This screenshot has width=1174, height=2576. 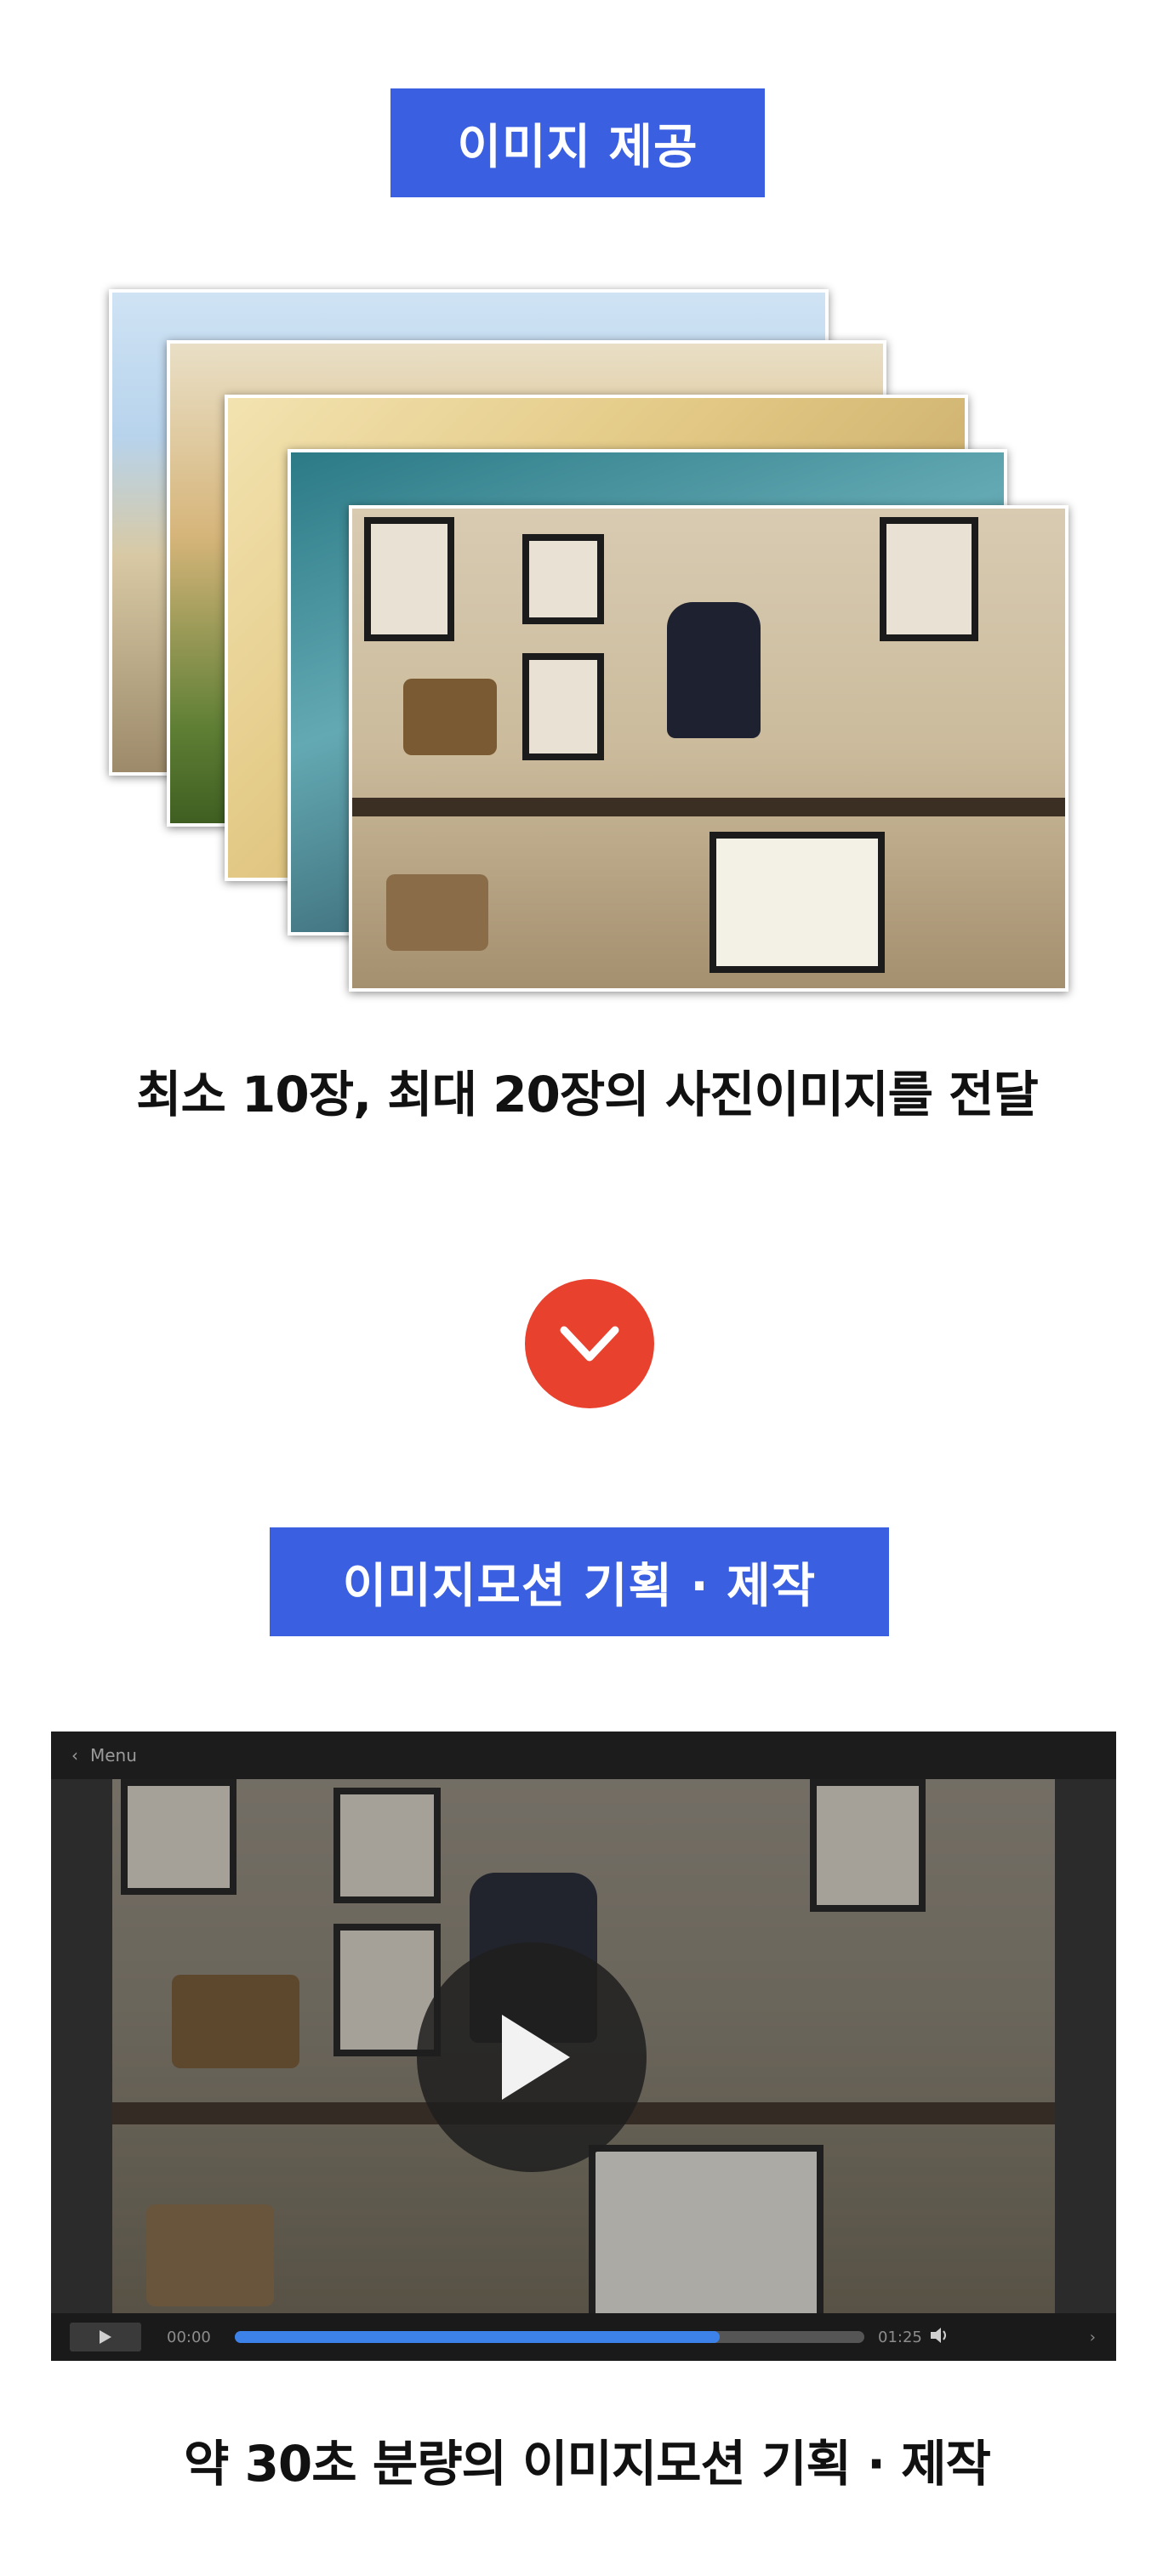 I want to click on poster-frame, so click(x=797, y=902).